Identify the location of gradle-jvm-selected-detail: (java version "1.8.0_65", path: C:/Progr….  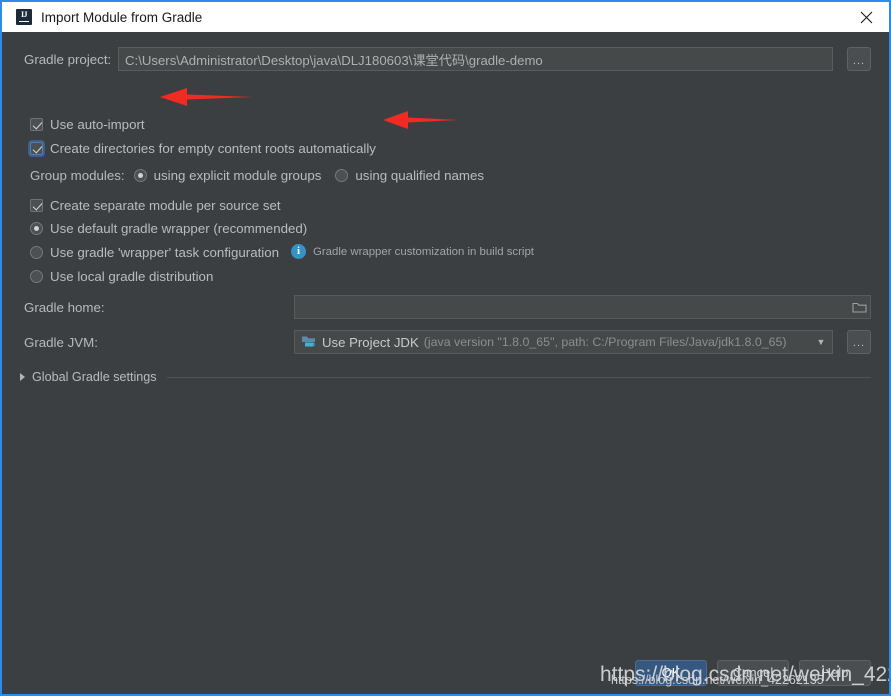
(605, 342).